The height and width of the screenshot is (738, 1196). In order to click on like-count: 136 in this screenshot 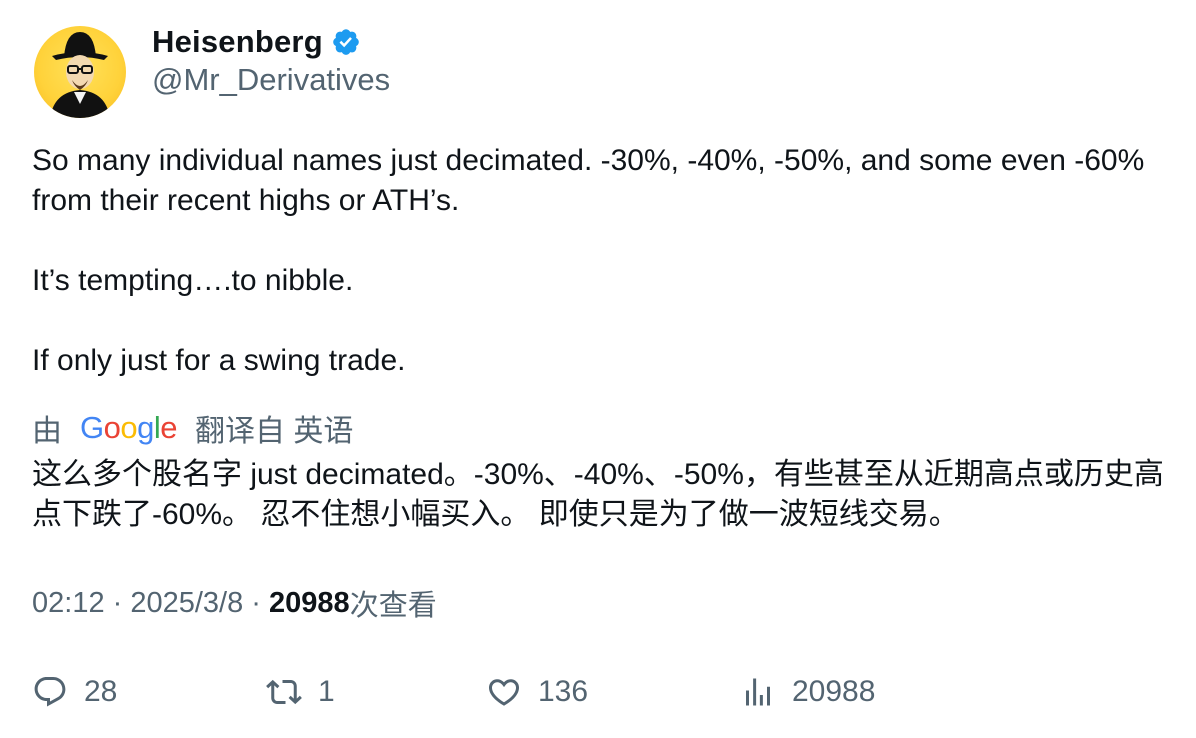, I will do `click(563, 691)`.